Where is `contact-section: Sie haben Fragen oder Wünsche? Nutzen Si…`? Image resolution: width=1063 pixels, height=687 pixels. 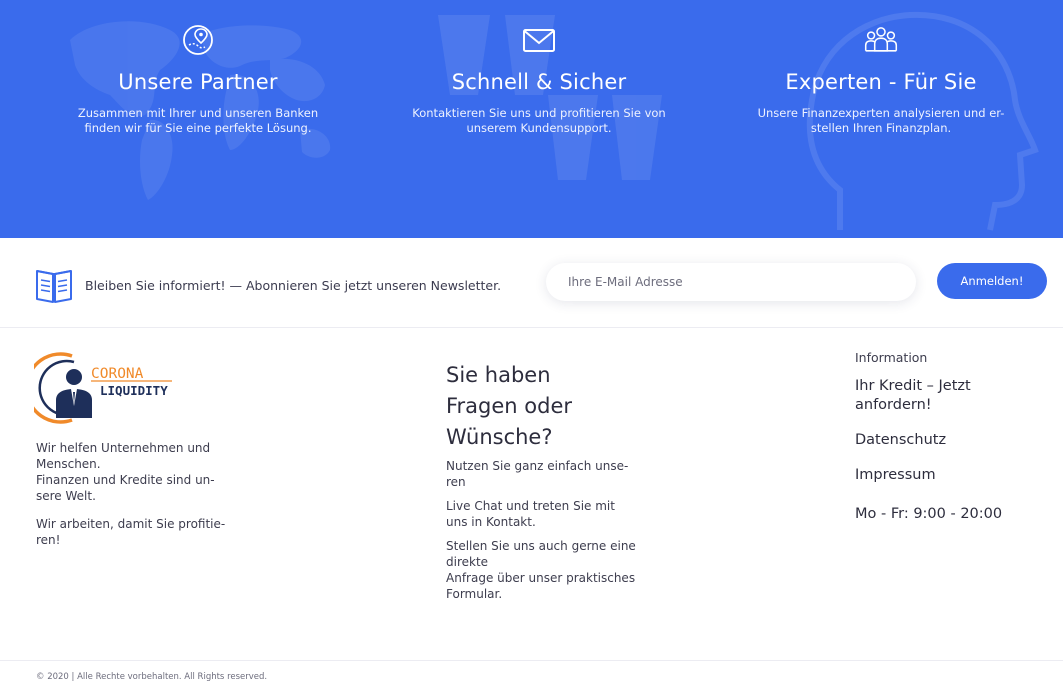
contact-section: Sie haben Fragen oder Wünsche? Nutzen Si… is located at coordinates (546, 481).